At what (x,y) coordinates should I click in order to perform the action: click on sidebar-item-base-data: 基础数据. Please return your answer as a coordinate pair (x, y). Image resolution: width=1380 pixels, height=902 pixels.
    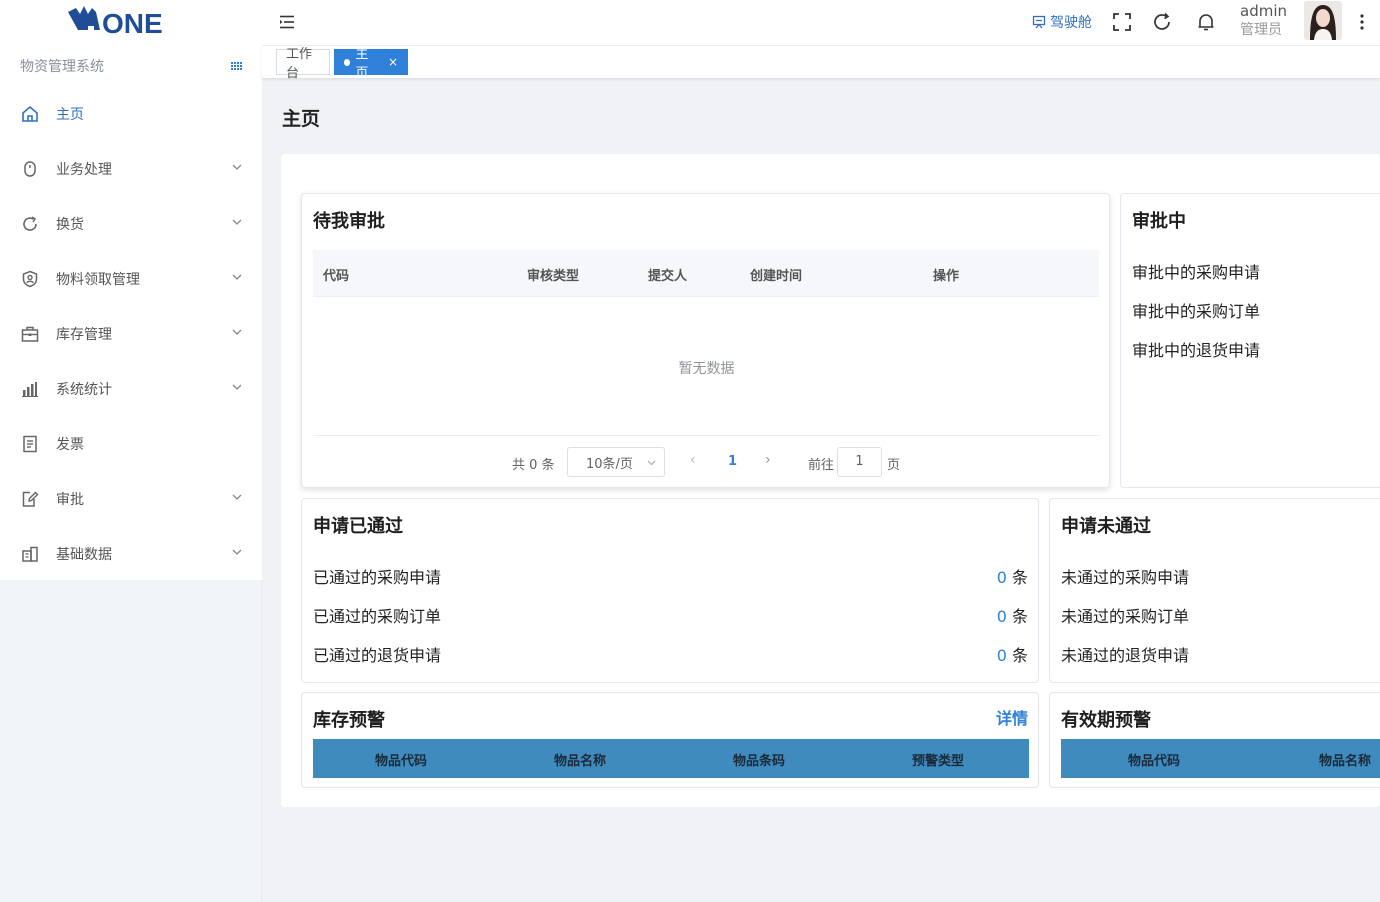
    Looking at the image, I should click on (131, 553).